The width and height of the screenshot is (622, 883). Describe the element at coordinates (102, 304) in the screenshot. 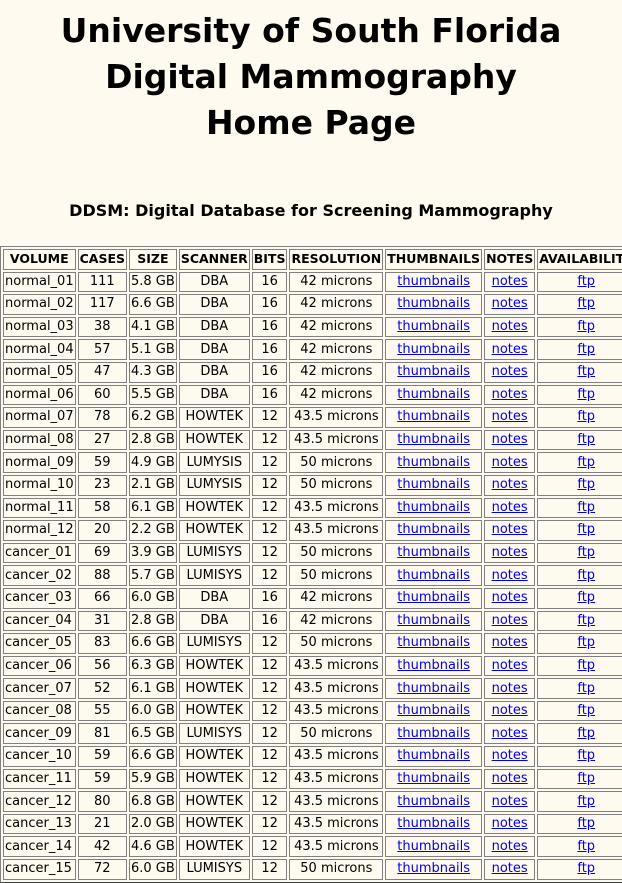

I see `cases-cell: 117` at that location.